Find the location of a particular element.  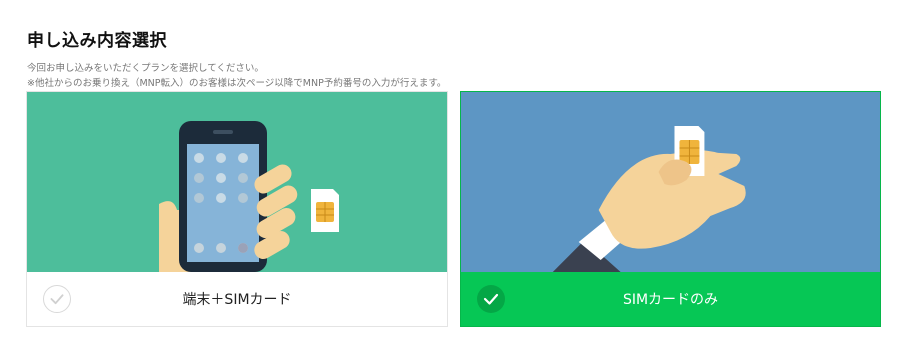

page-title: 申し込み内容選択 is located at coordinates (97, 41).